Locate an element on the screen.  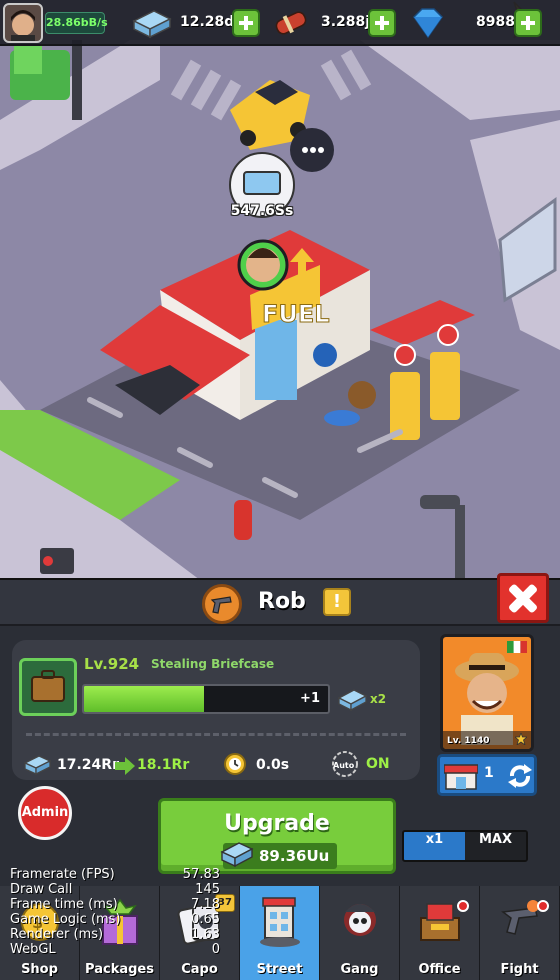
add-diamonds-button is located at coordinates (528, 23).